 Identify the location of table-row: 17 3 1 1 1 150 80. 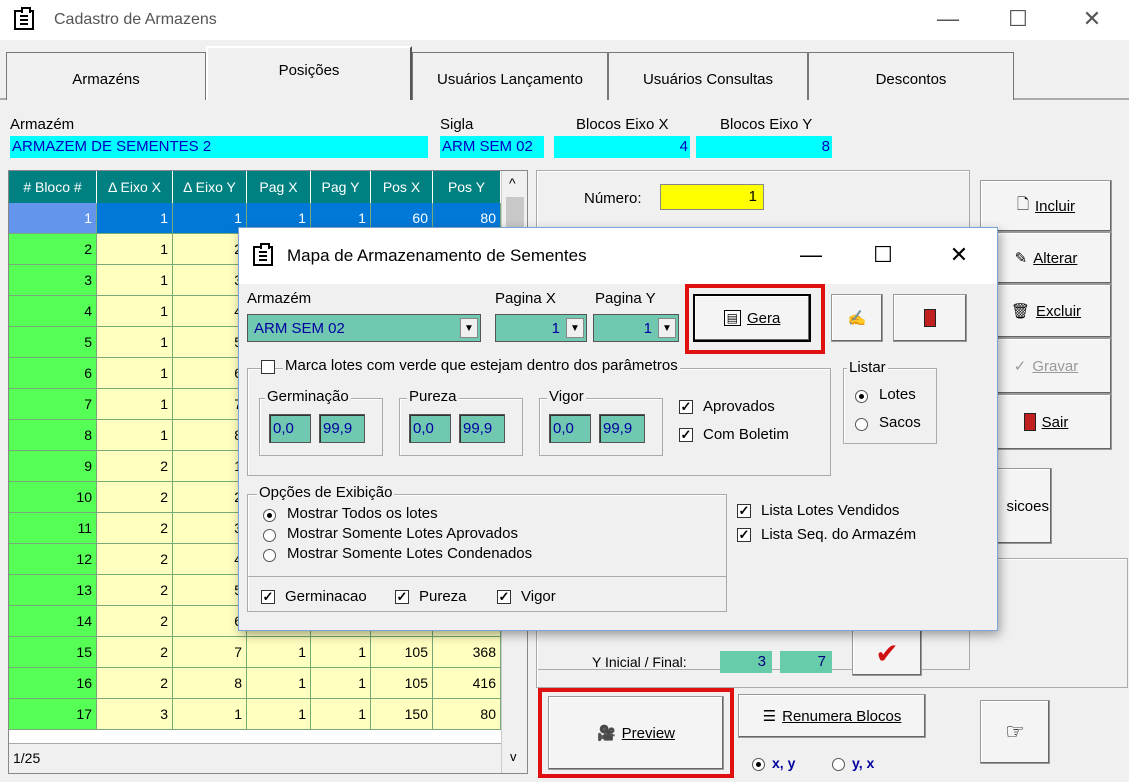
(255, 714).